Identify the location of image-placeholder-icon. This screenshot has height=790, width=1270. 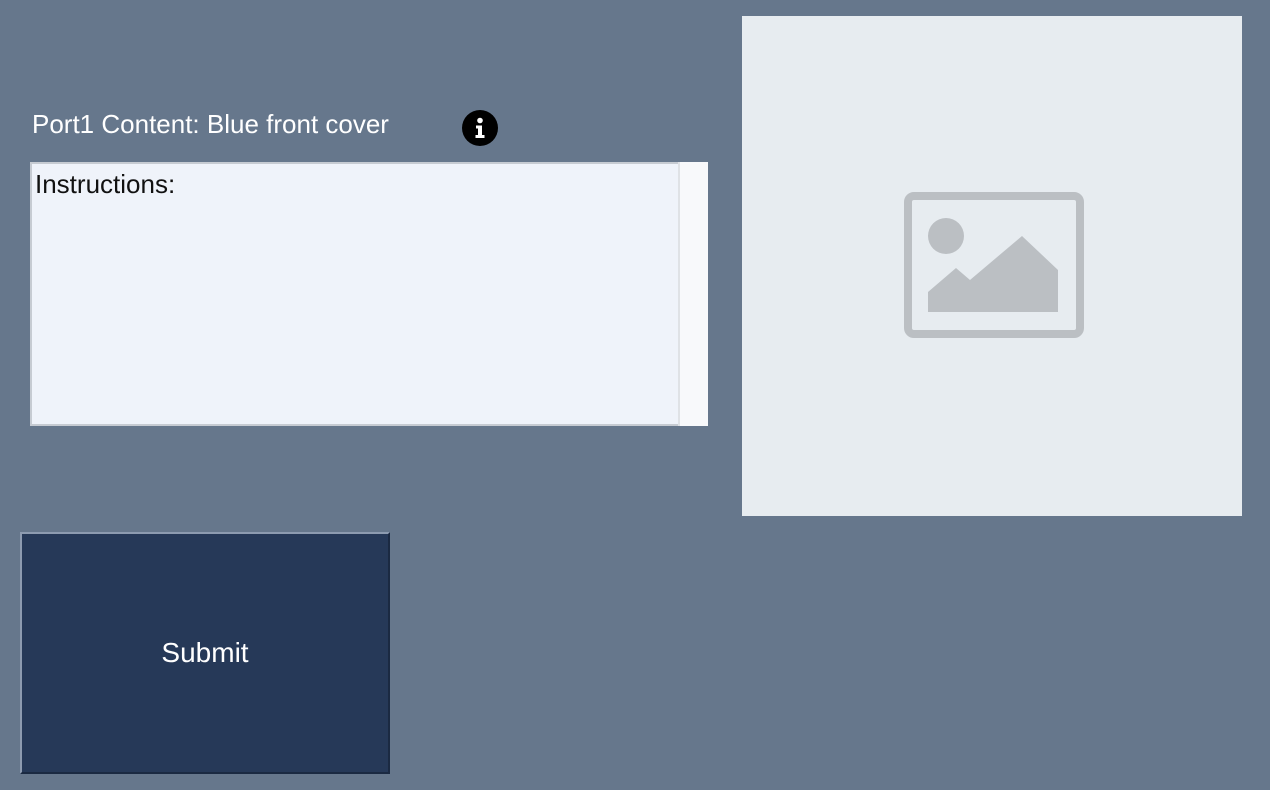
(994, 265).